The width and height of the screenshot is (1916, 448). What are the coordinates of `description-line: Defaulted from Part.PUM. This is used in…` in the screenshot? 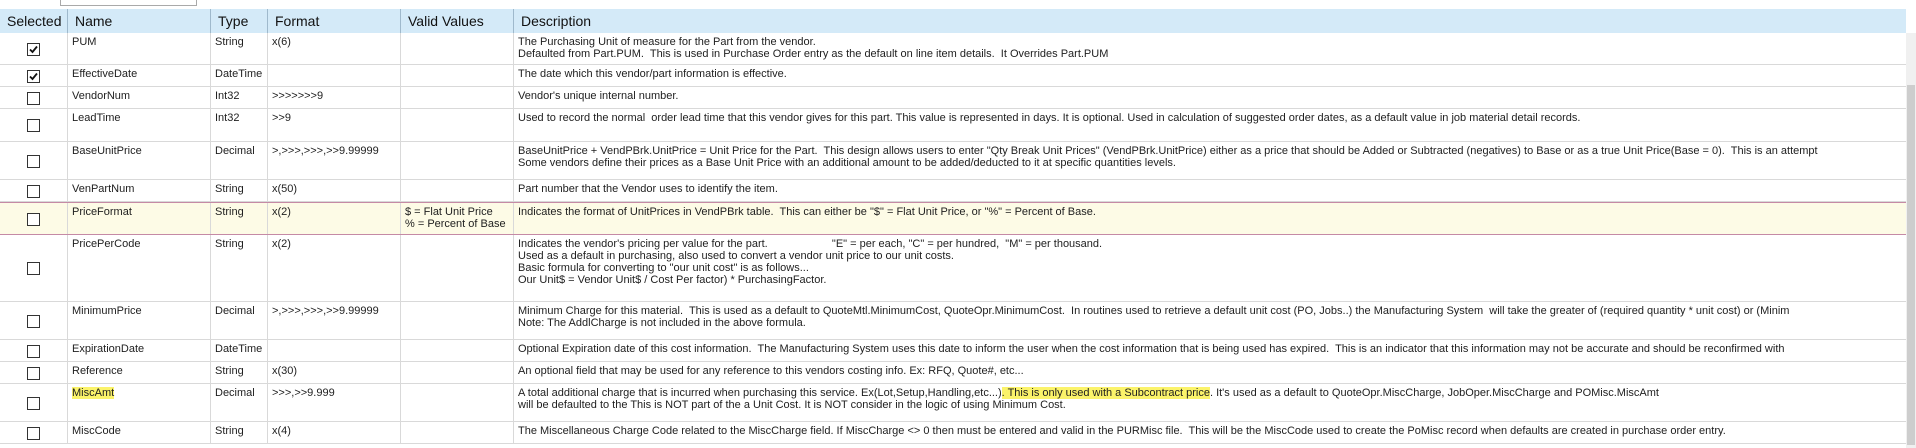 It's located at (813, 54).